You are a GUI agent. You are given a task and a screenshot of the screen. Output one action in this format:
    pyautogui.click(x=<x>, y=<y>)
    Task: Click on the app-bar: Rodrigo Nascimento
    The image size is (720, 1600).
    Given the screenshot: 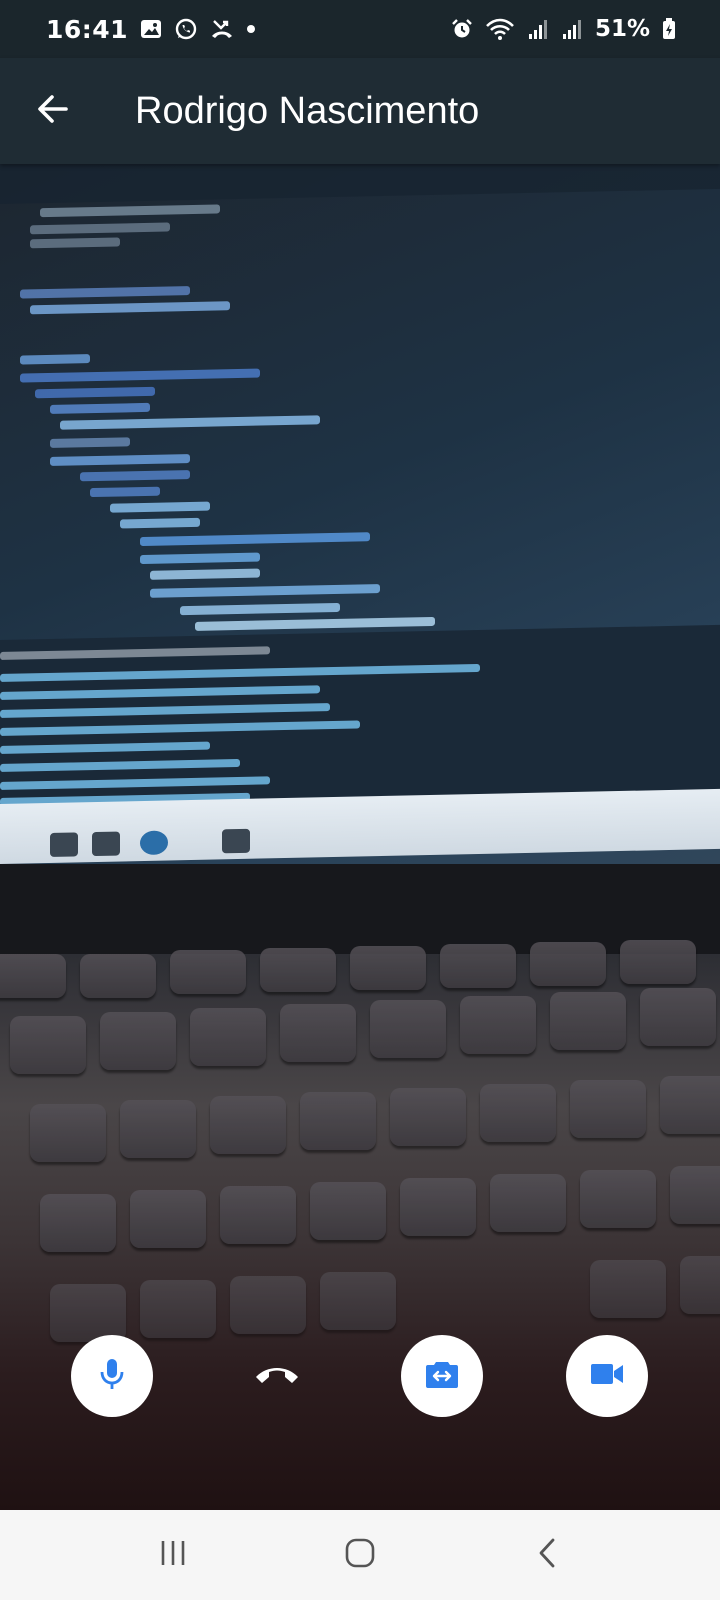 What is the action you would take?
    pyautogui.click(x=360, y=111)
    